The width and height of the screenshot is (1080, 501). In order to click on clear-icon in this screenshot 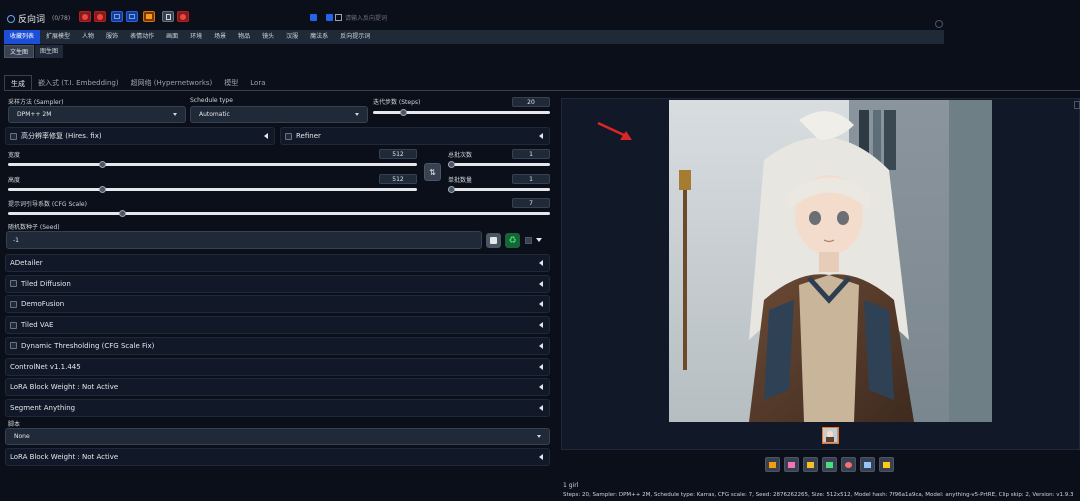, I will do `click(85, 16)`.